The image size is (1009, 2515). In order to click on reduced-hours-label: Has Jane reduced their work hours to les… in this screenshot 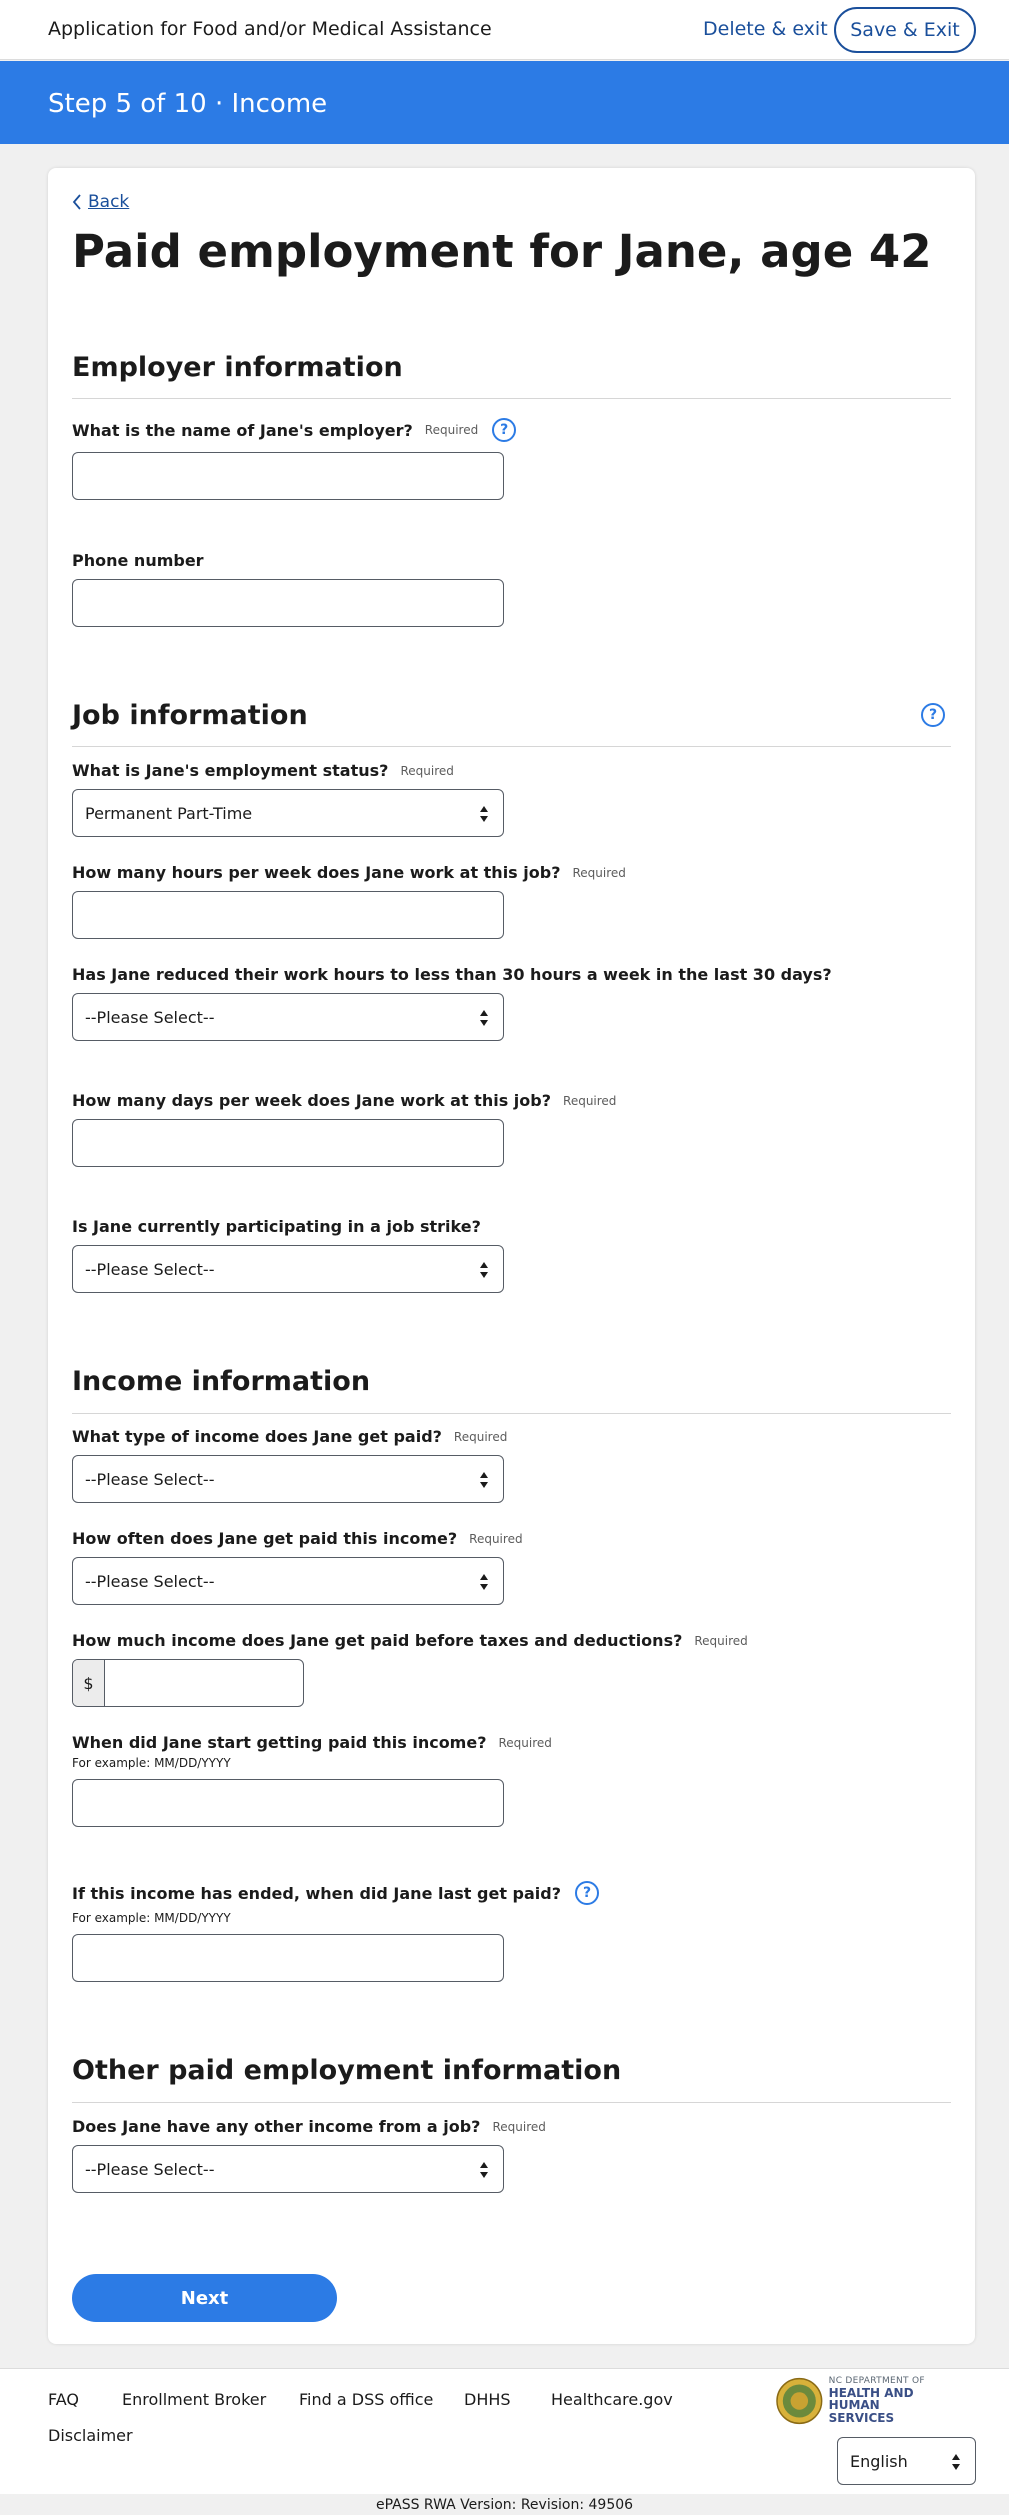, I will do `click(452, 974)`.